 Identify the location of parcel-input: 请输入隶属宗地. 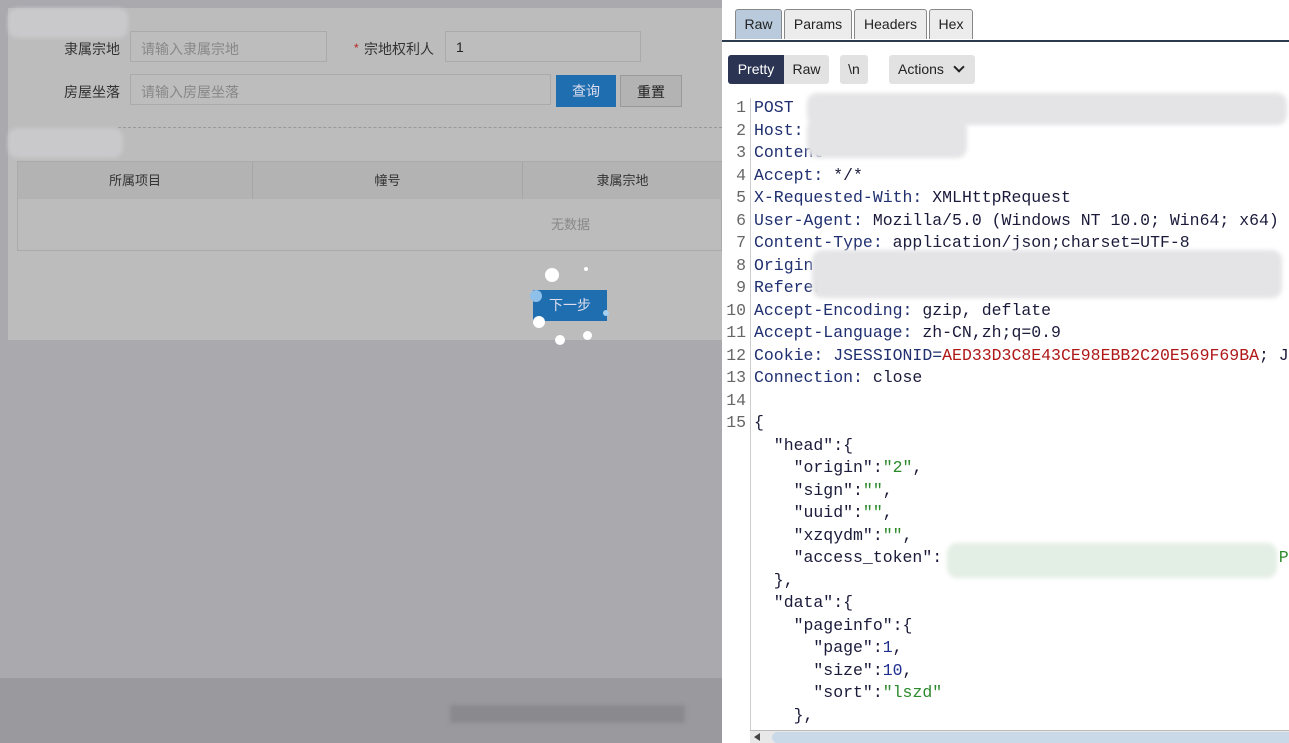
(228, 46).